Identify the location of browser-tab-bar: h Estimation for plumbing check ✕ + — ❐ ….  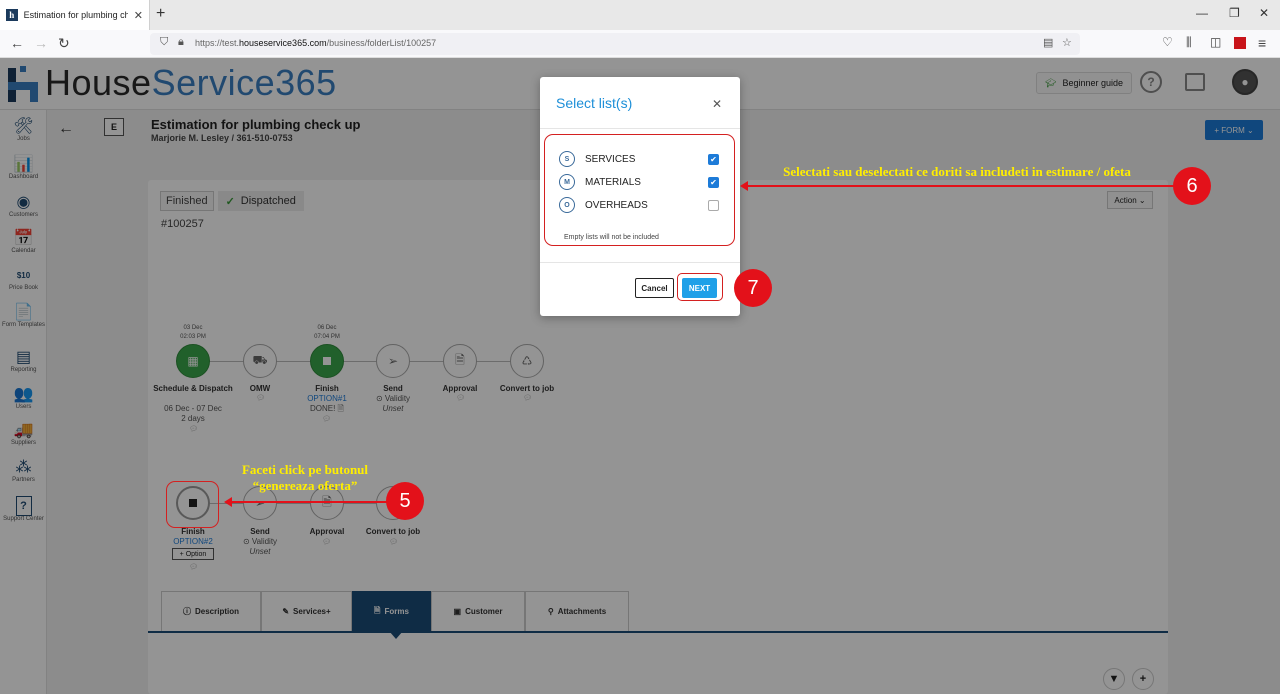
(640, 15).